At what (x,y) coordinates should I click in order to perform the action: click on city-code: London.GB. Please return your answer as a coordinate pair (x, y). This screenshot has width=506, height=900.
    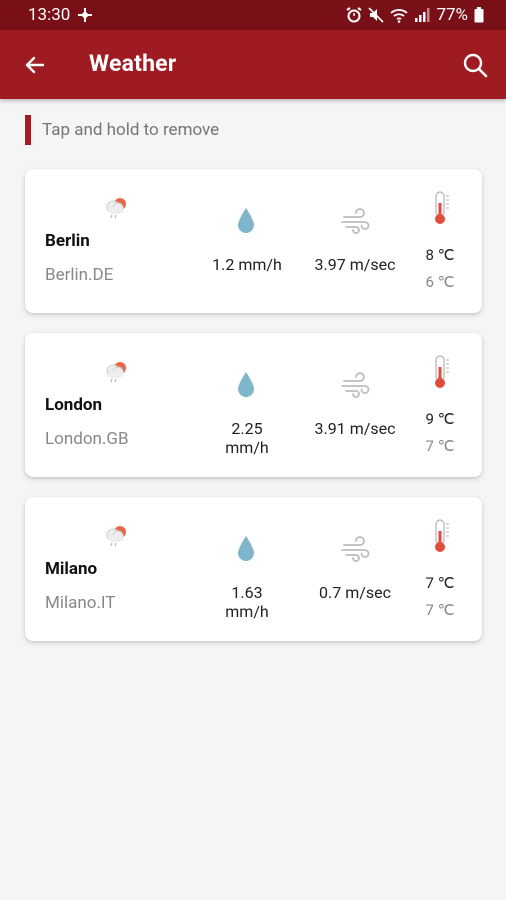
    Looking at the image, I should click on (87, 439).